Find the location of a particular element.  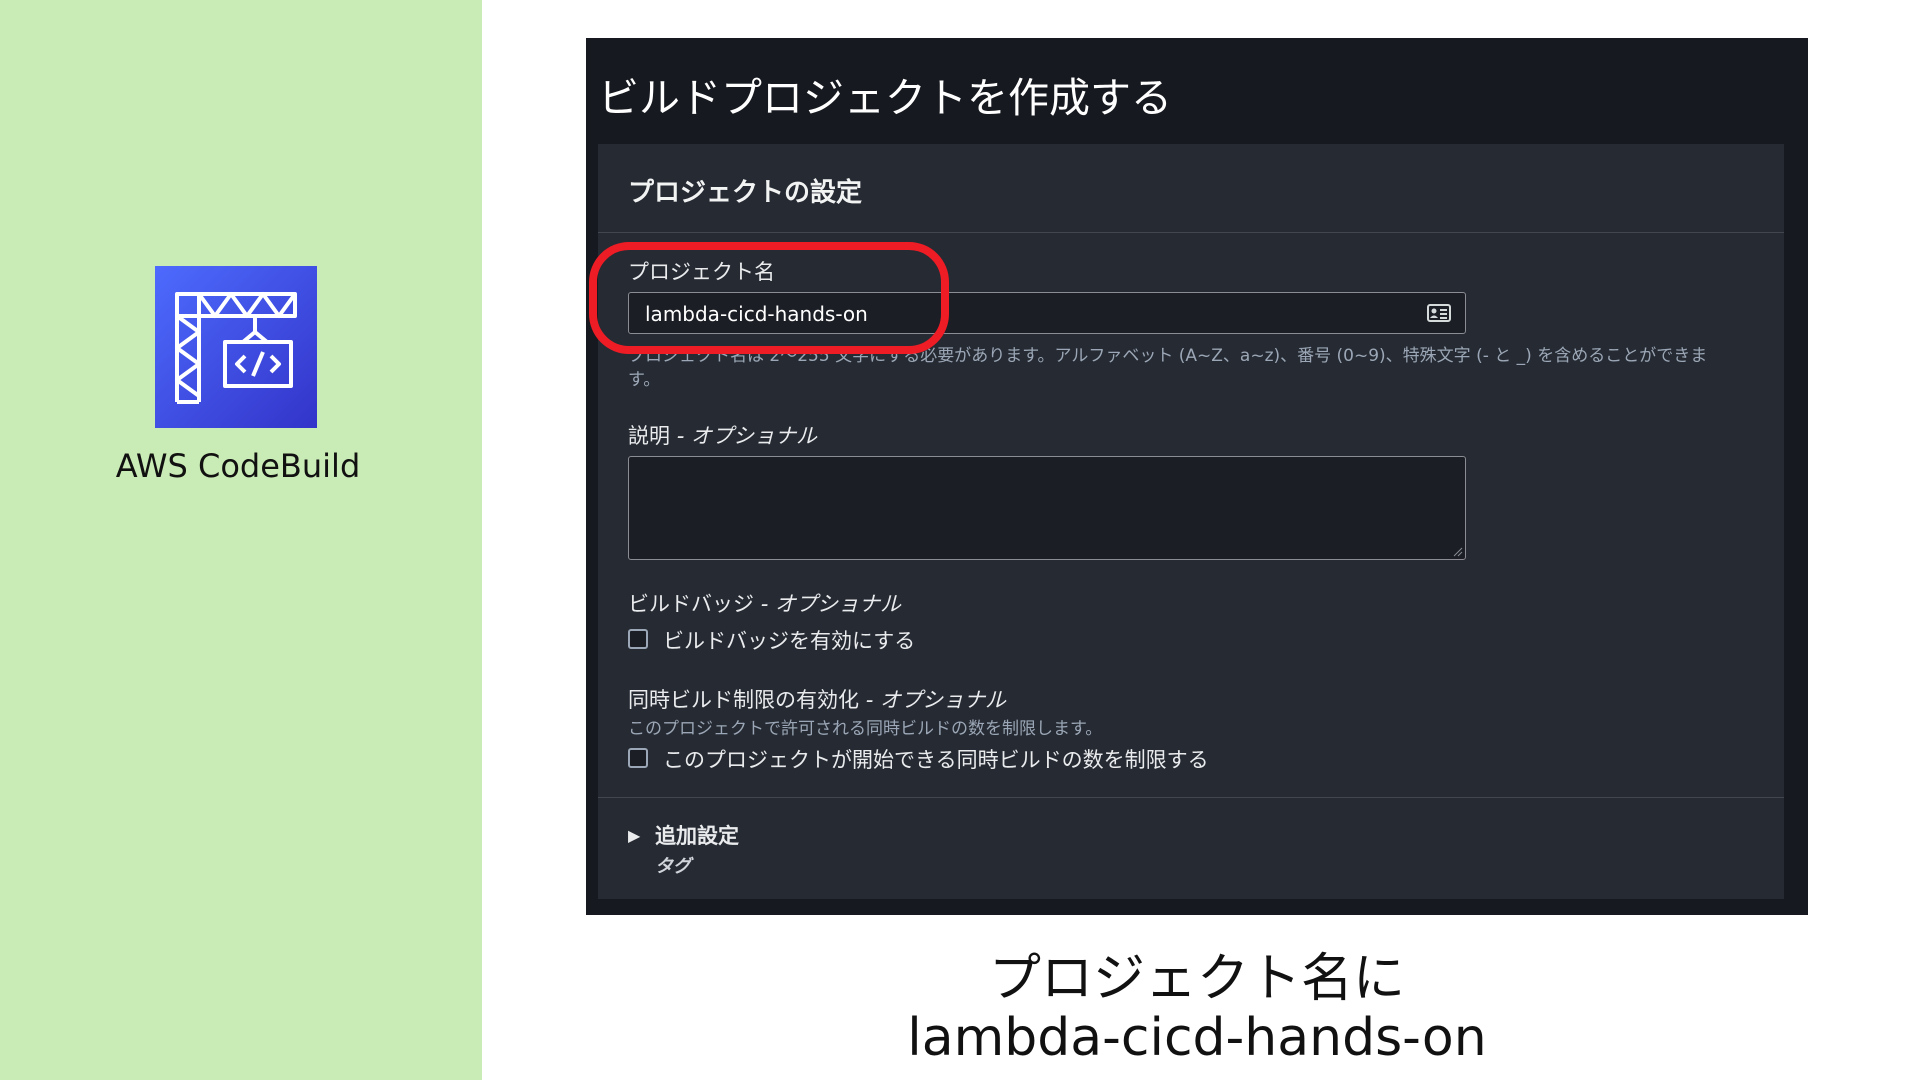

description-label: 説明 - オプショナル is located at coordinates (722, 435).